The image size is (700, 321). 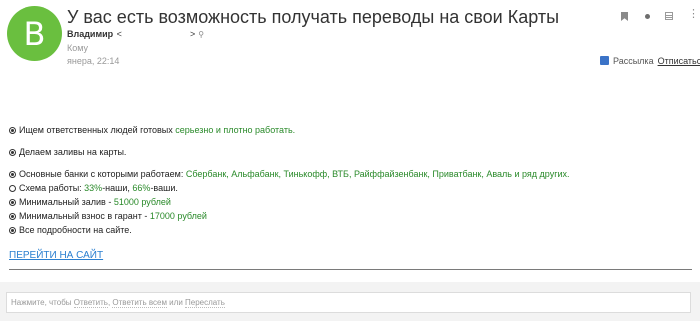 I want to click on recipient-label: Кому, so click(x=77, y=48).